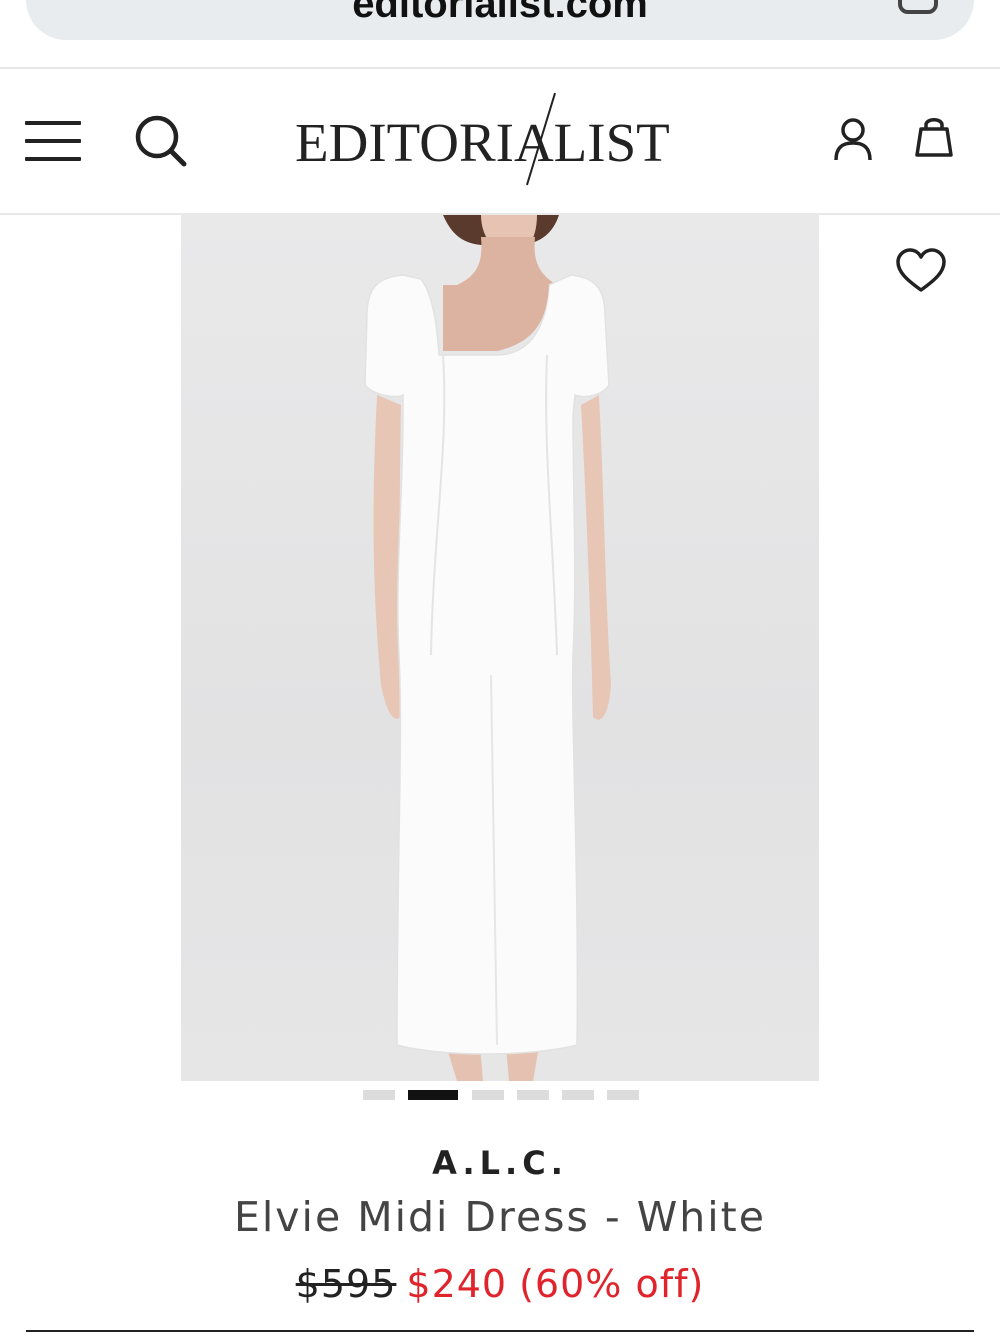 The height and width of the screenshot is (1333, 1000). What do you see at coordinates (918, 7) in the screenshot?
I see `tabs-icon` at bounding box center [918, 7].